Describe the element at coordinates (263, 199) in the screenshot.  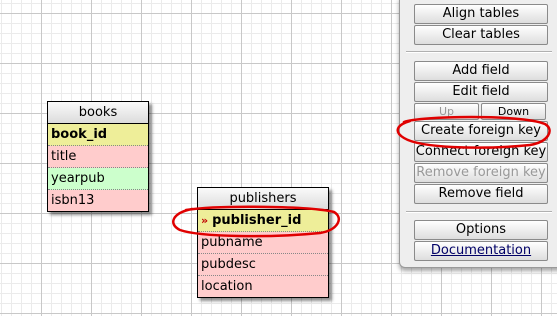
I see `table-title: publishers` at that location.